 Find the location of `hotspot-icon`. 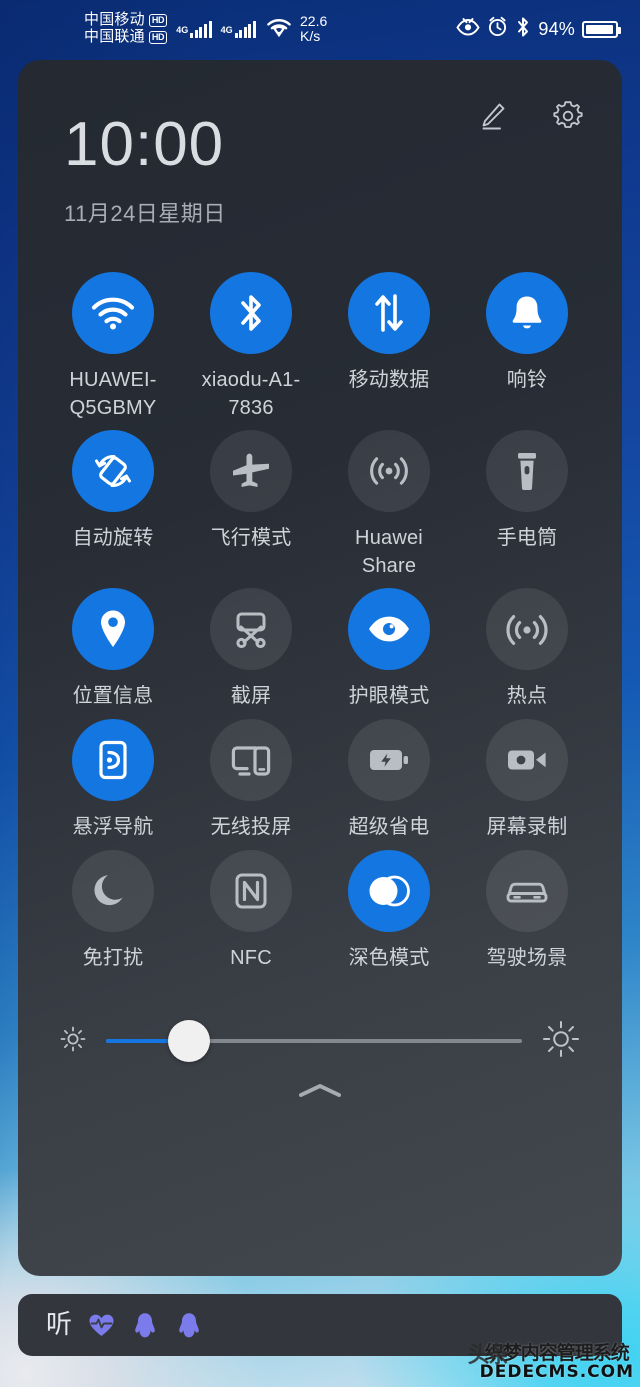

hotspot-icon is located at coordinates (527, 629).